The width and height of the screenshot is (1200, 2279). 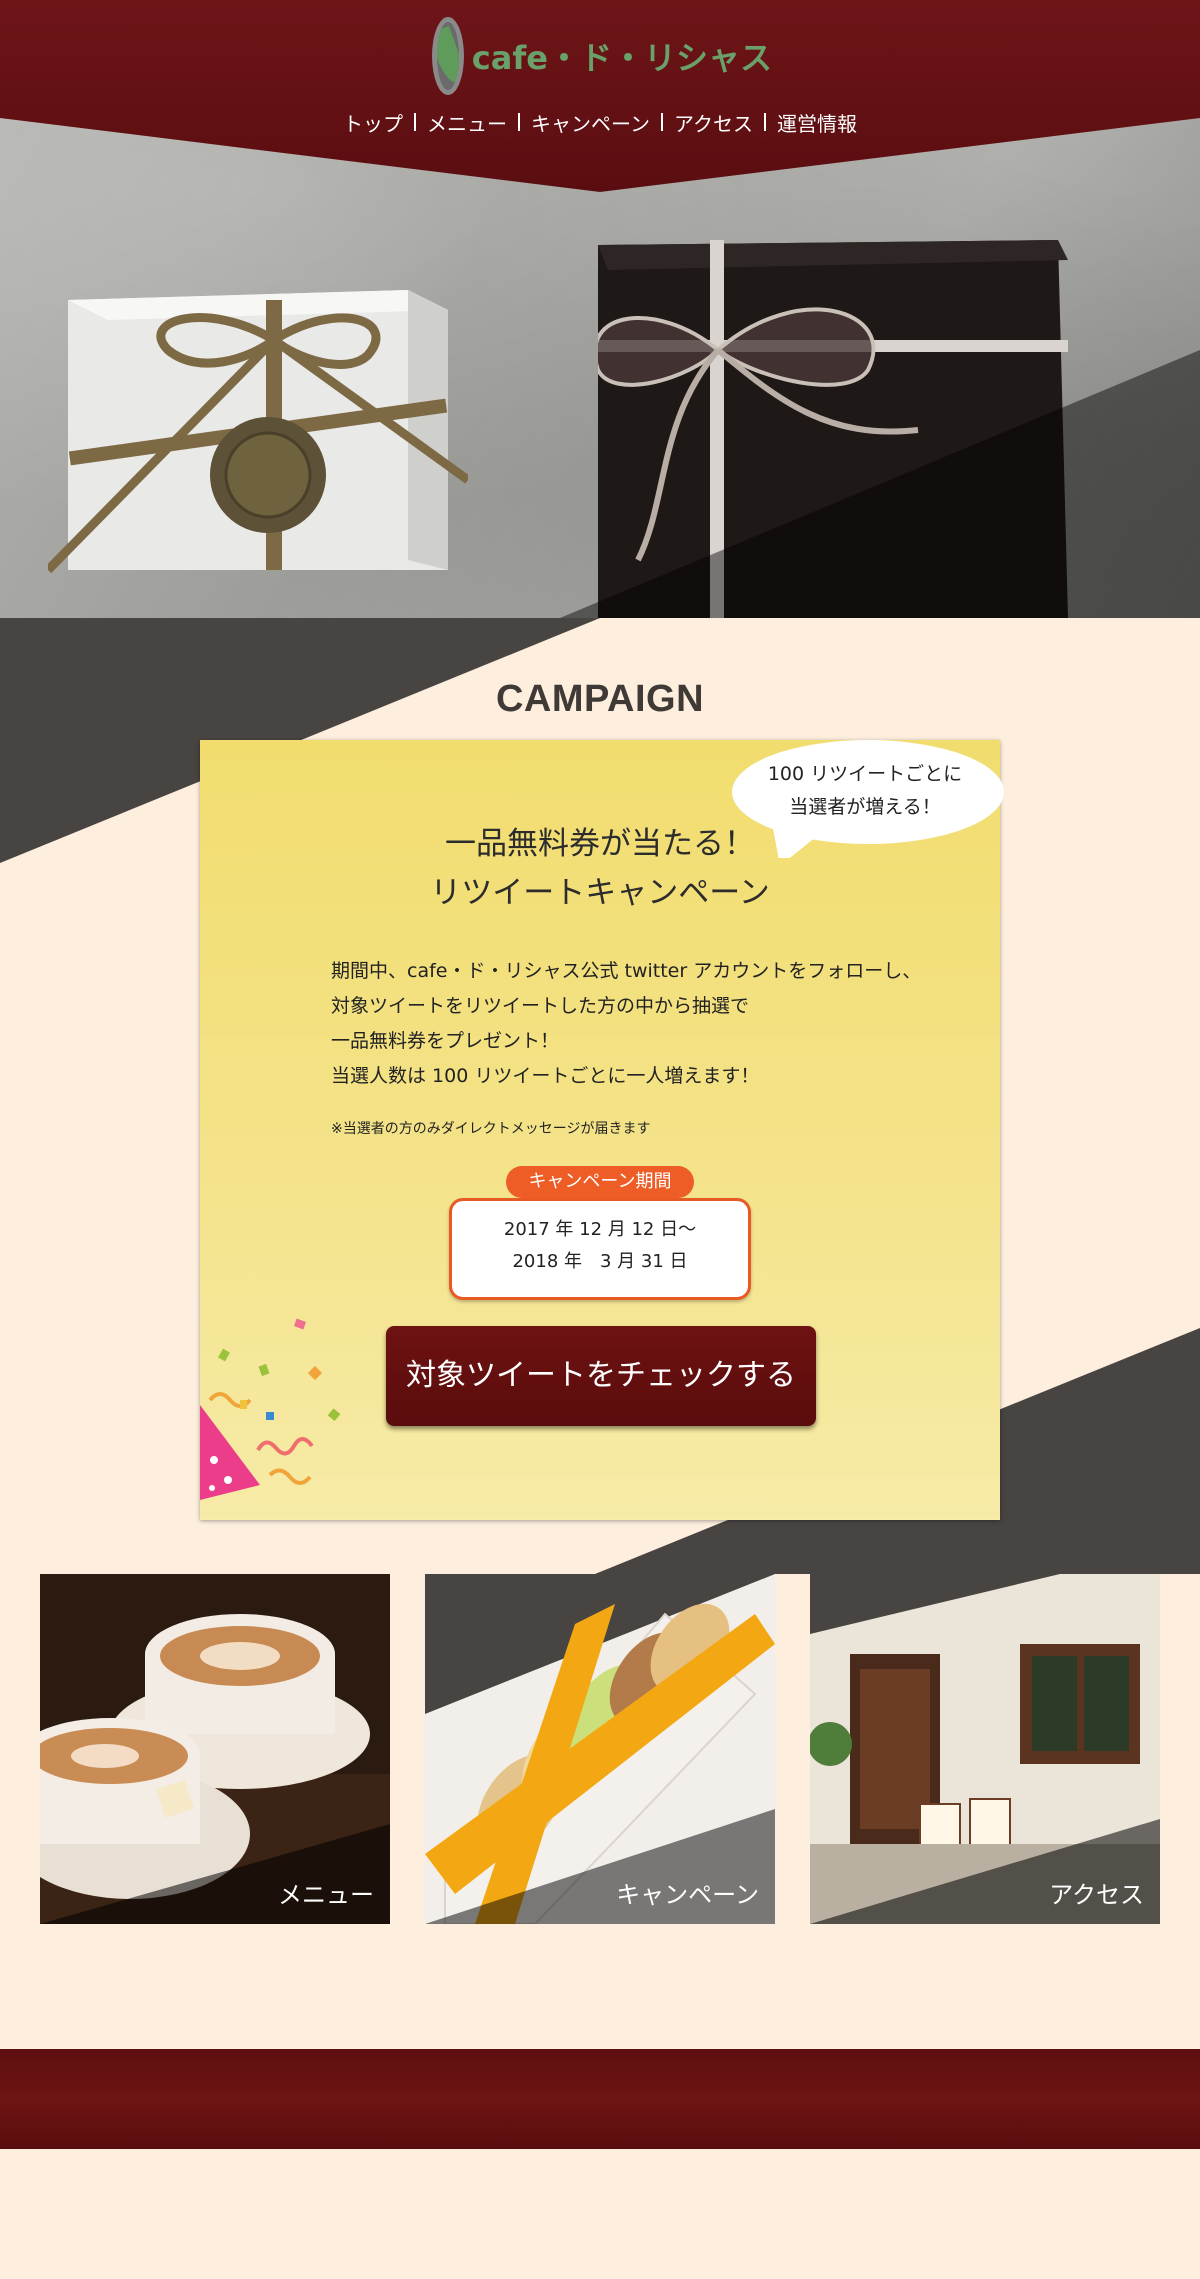 I want to click on nav-access: アクセス, so click(x=713, y=122).